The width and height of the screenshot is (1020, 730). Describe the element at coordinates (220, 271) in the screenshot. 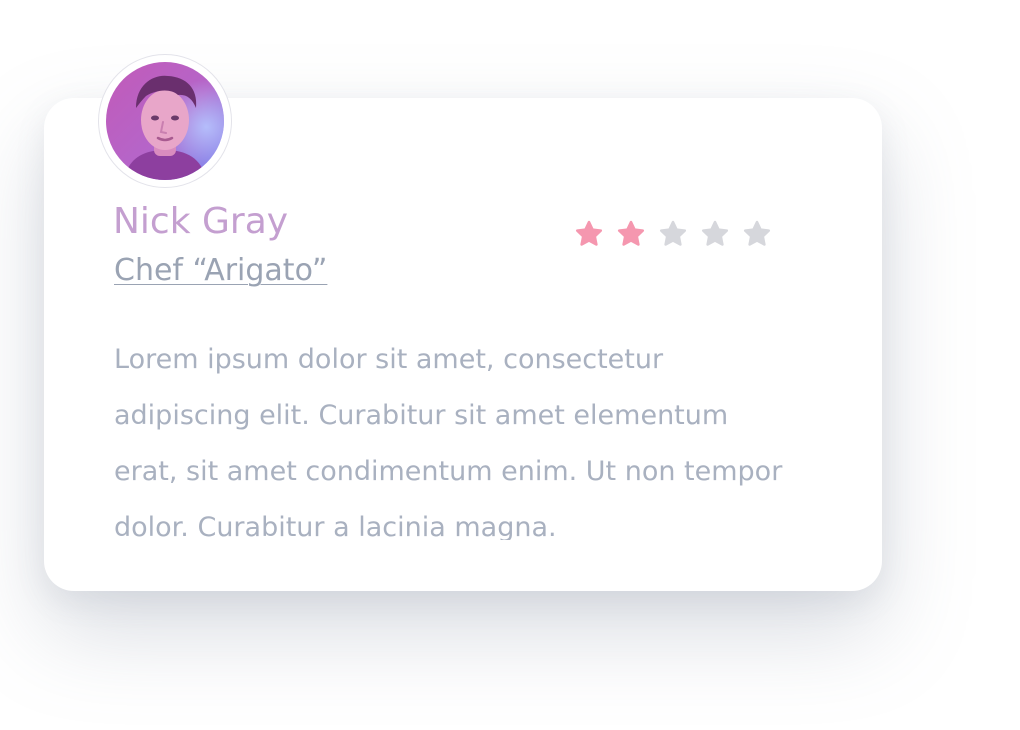

I see `reviewer-role-link: Chef “Arigato”` at that location.